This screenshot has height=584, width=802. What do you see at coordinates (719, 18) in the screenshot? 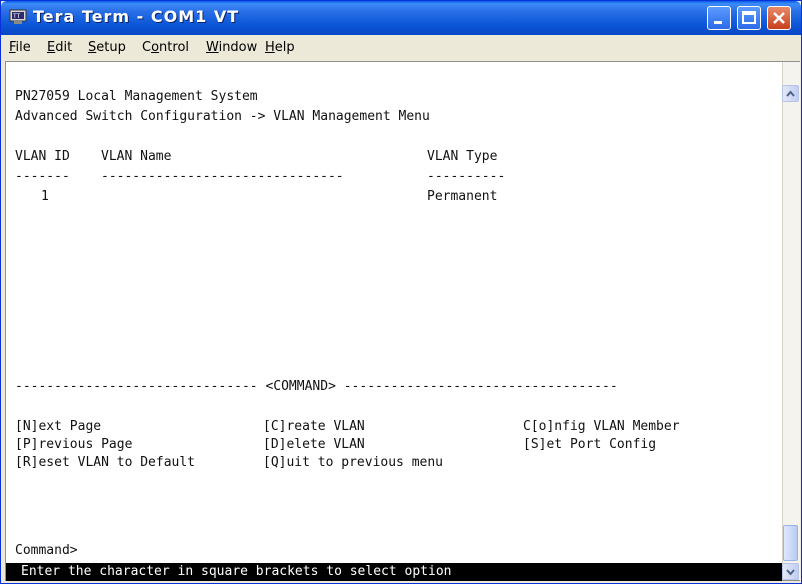
I see `minimize-button` at bounding box center [719, 18].